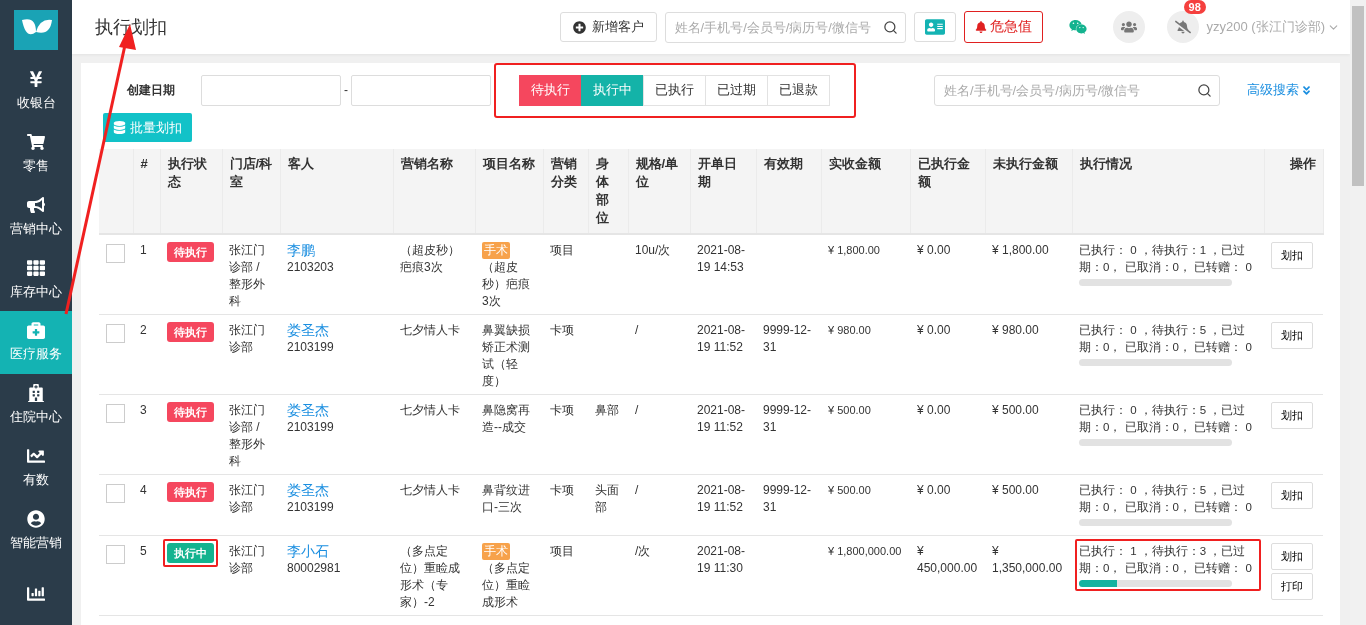  I want to click on sidebar-item: 智能营销, so click(36, 531).